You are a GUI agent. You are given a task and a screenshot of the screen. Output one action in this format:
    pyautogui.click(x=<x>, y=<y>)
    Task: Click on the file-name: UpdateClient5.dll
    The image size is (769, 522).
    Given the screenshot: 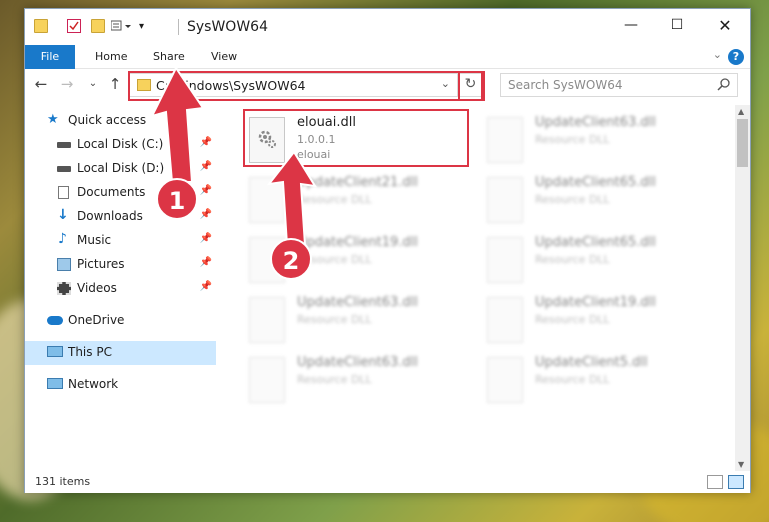 What is the action you would take?
    pyautogui.click(x=591, y=362)
    